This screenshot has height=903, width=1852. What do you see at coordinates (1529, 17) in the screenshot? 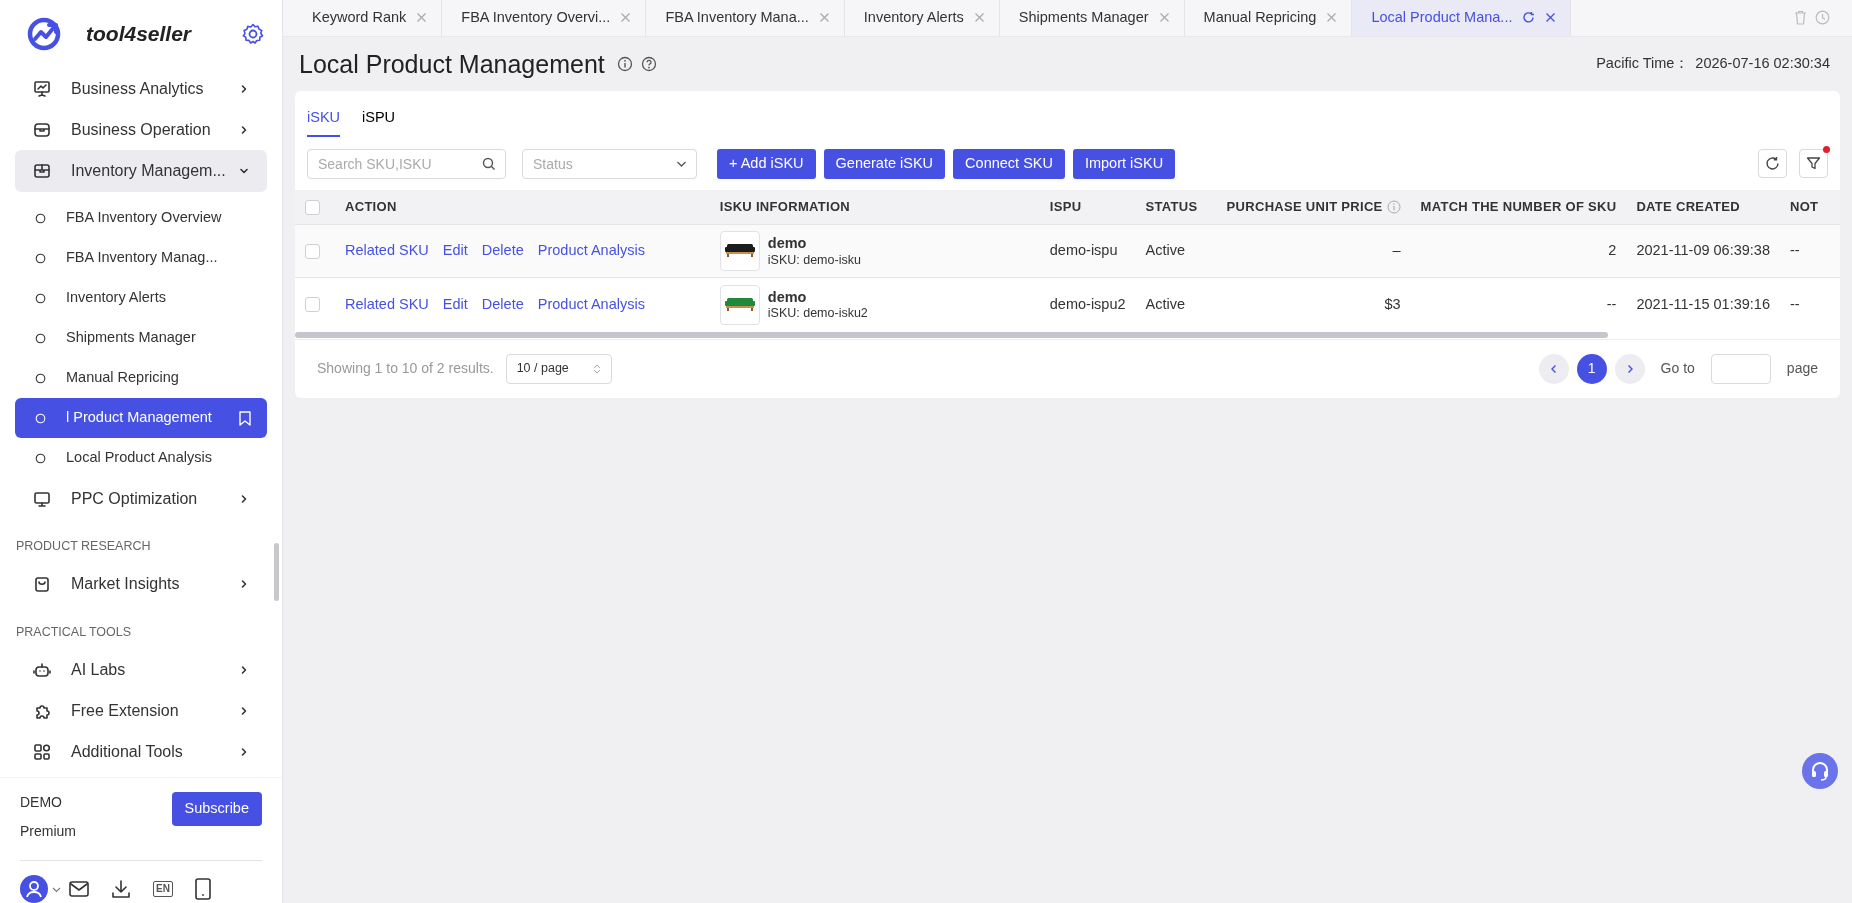
I see `refresh-icon` at bounding box center [1529, 17].